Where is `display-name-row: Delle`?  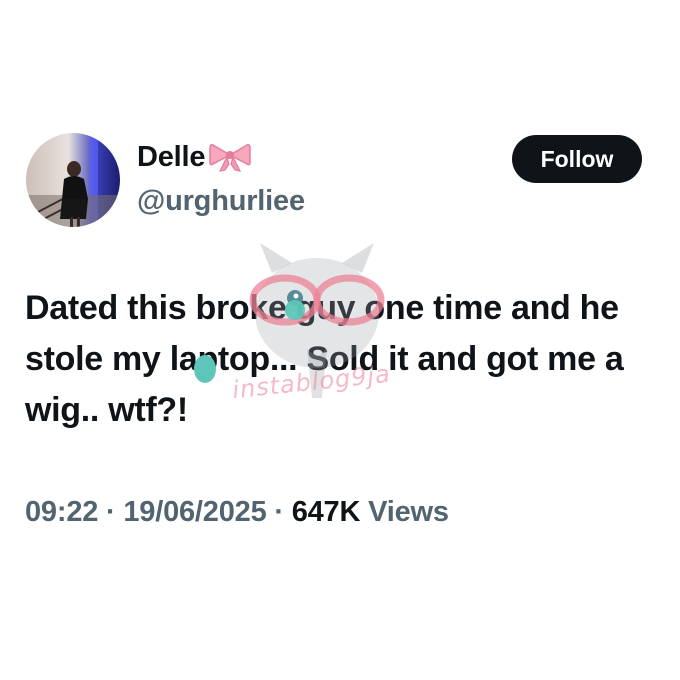
display-name-row: Delle is located at coordinates (194, 157).